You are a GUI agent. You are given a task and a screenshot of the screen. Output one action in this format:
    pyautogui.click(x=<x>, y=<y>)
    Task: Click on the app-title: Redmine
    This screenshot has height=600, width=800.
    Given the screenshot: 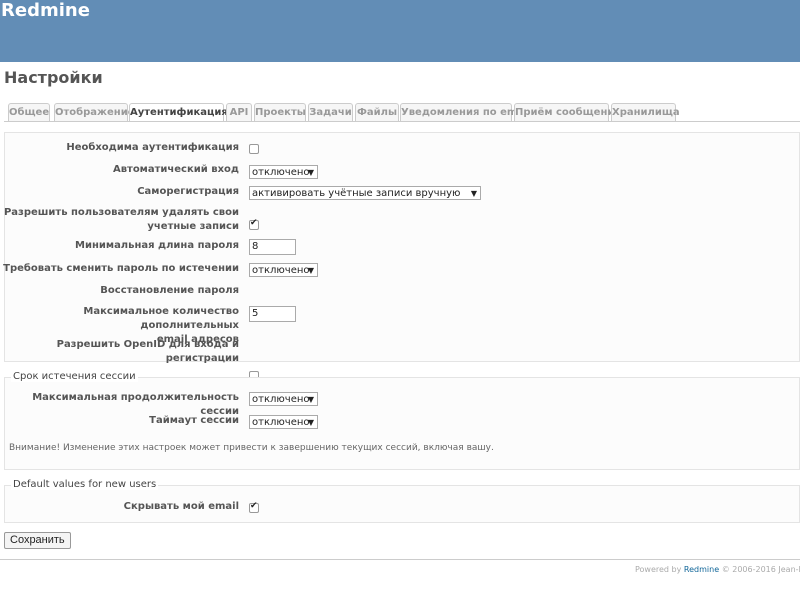 What is the action you would take?
    pyautogui.click(x=45, y=10)
    